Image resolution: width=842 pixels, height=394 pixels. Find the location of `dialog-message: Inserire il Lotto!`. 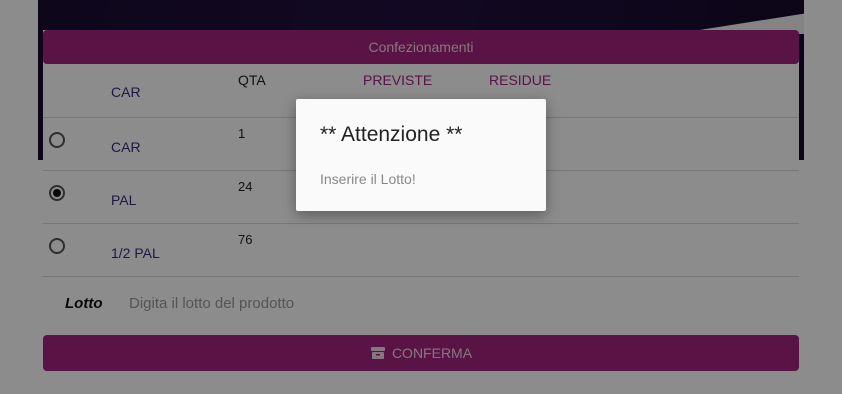

dialog-message: Inserire il Lotto! is located at coordinates (368, 179).